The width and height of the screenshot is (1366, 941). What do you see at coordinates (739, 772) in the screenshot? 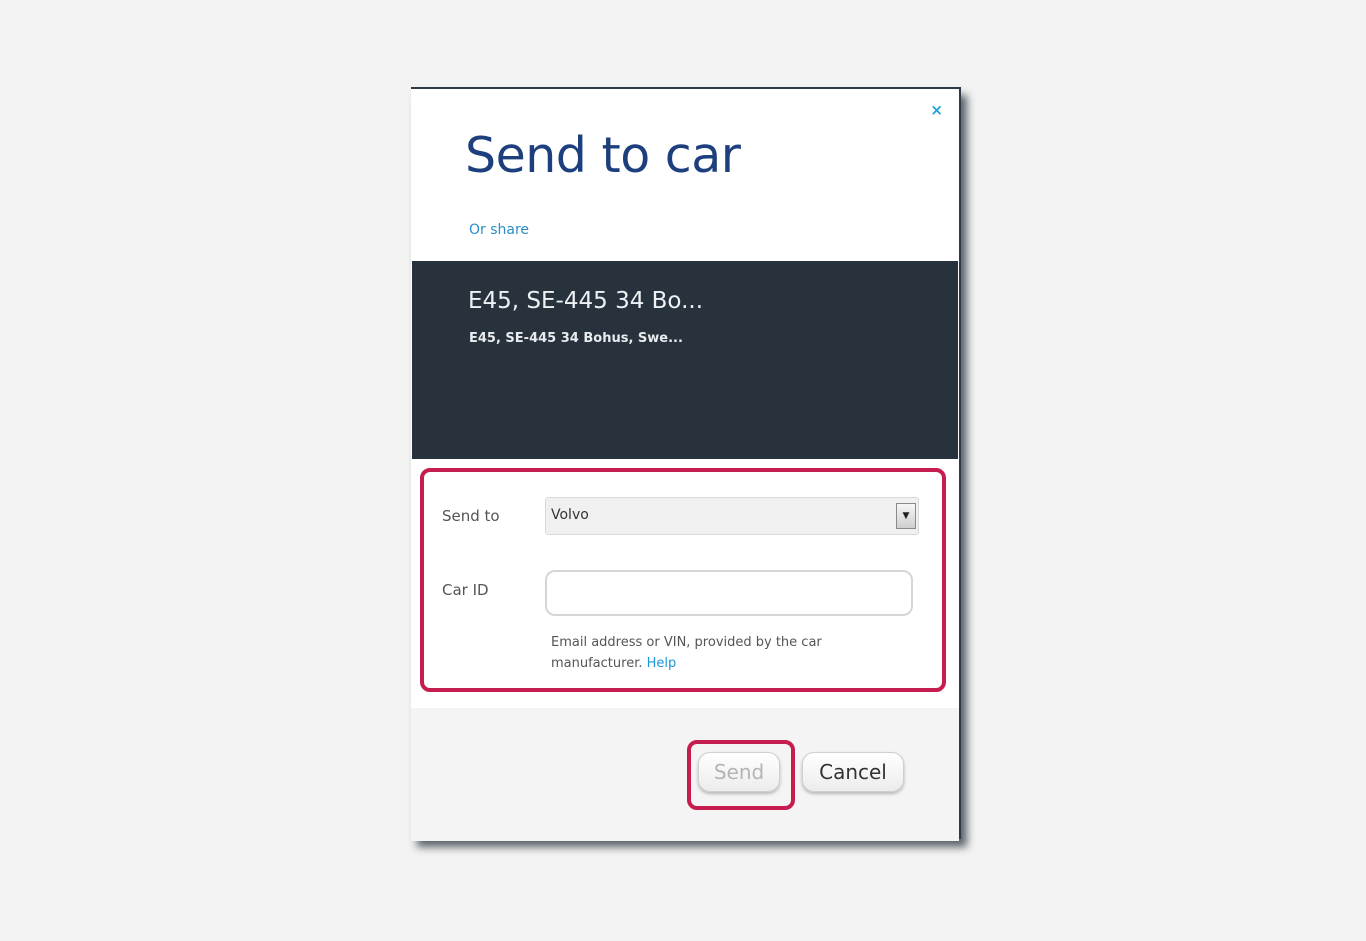
I see `send-button: Send` at bounding box center [739, 772].